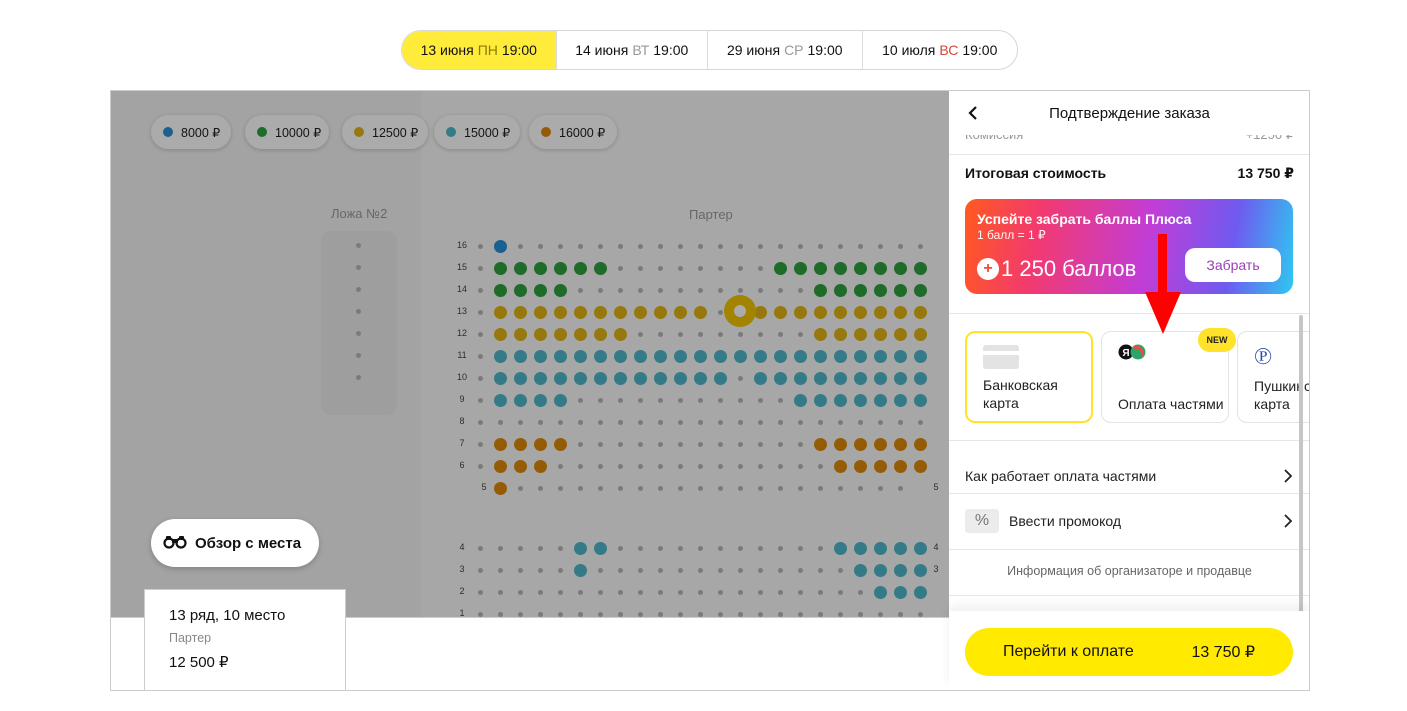 This screenshot has width=1407, height=711. Describe the element at coordinates (633, 50) in the screenshot. I see `date-tab-14-june: 14 июня ВТ 19:00` at that location.